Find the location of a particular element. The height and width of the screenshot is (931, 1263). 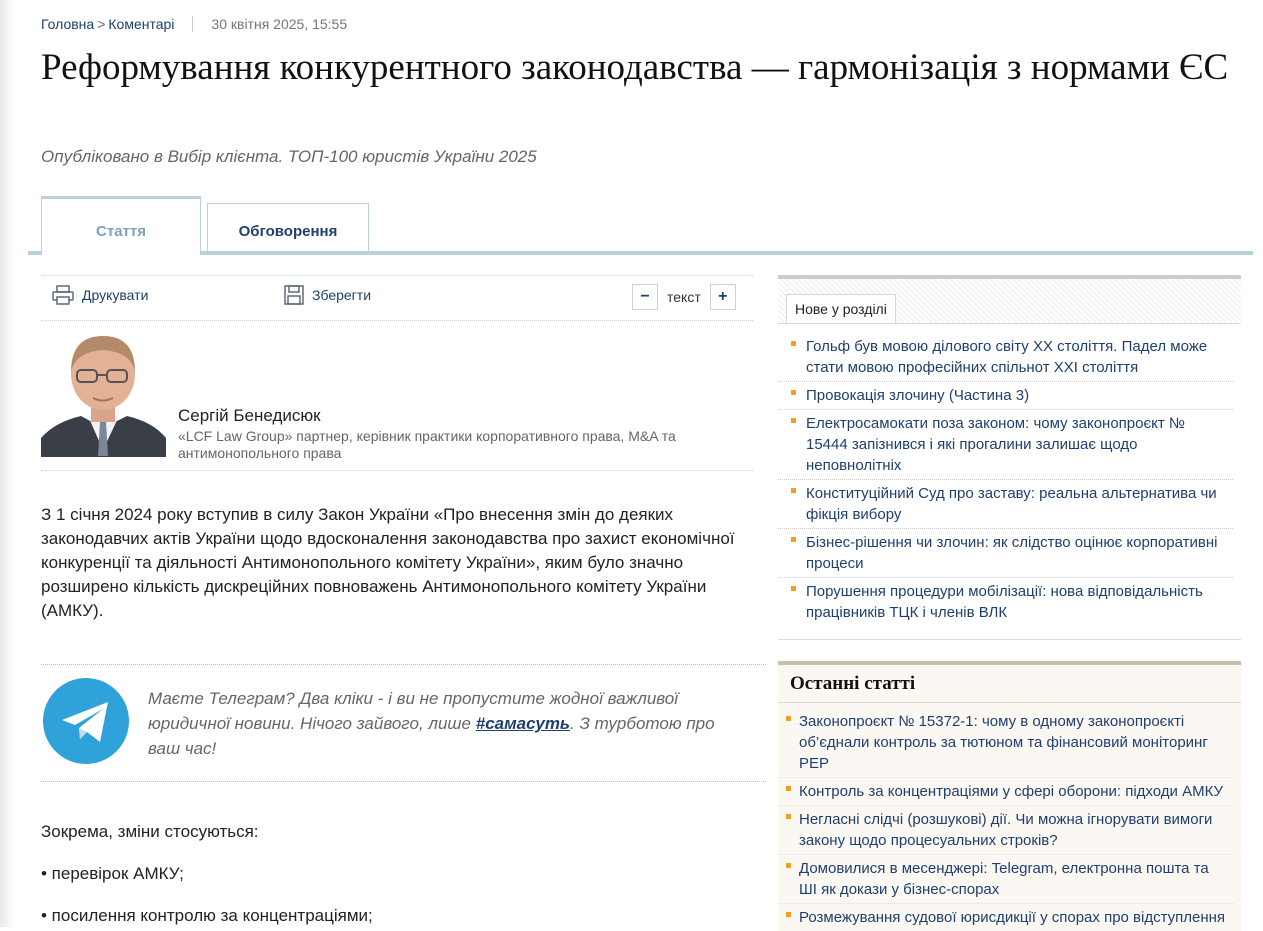

sidebar-tabs-header: Нове у розділі is located at coordinates (1009, 301).